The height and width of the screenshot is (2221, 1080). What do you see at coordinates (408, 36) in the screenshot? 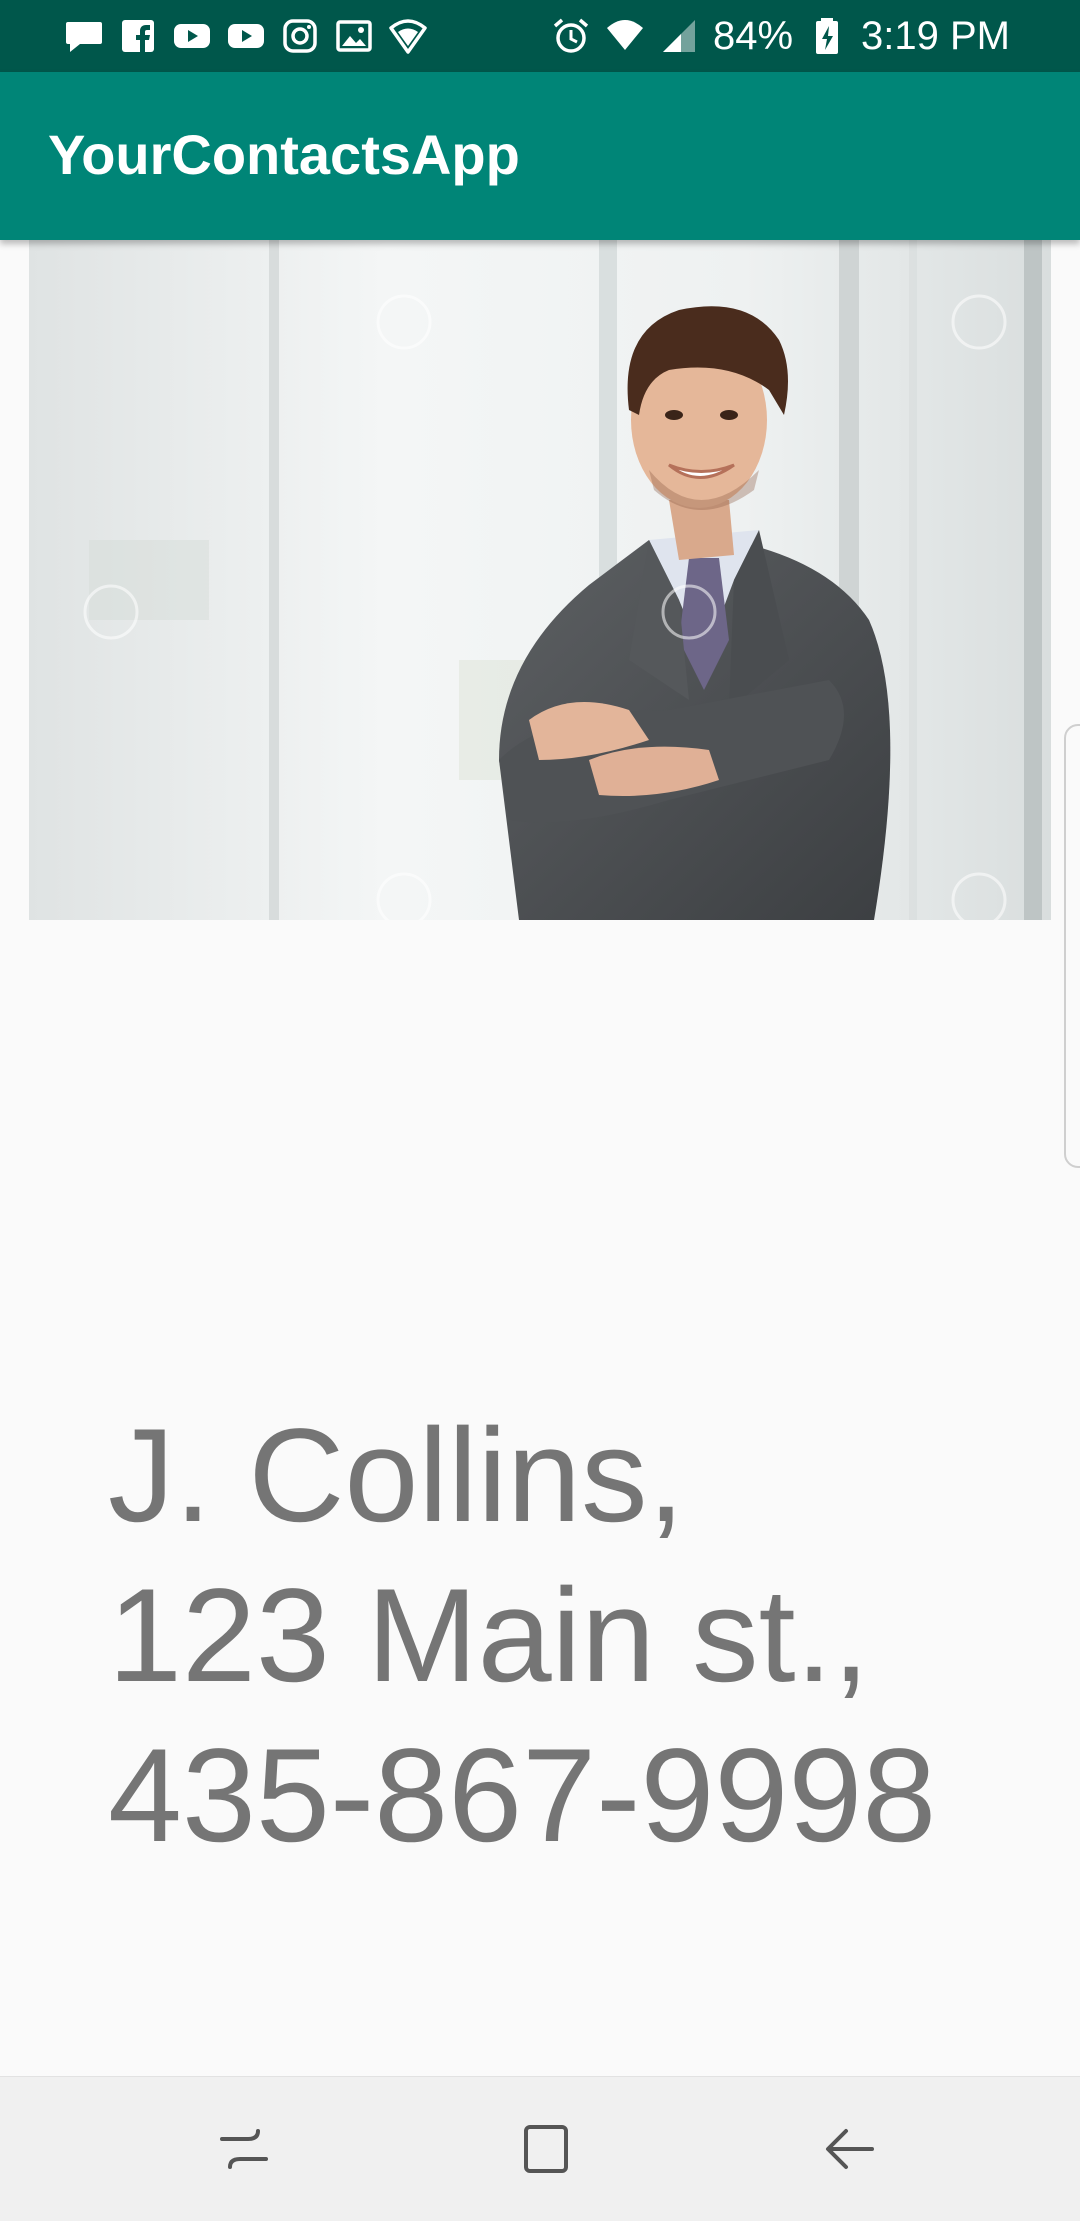
I see `wifi-shield-icon` at bounding box center [408, 36].